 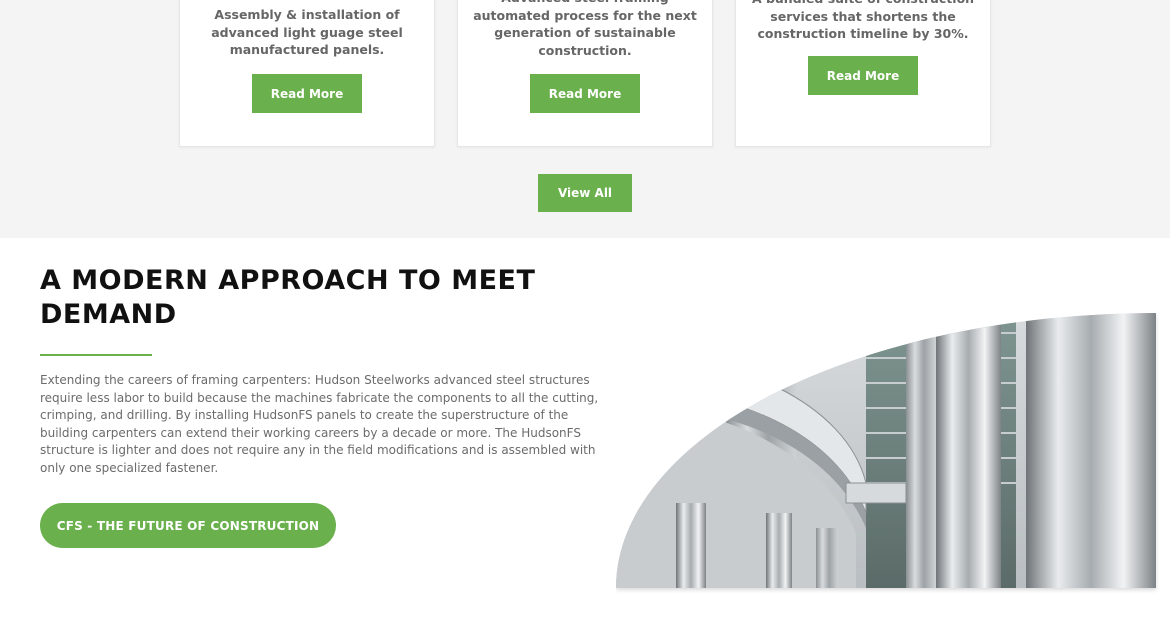 I want to click on section-heading: A MODERN APPROACH TO MEET DEMAND, so click(x=288, y=297).